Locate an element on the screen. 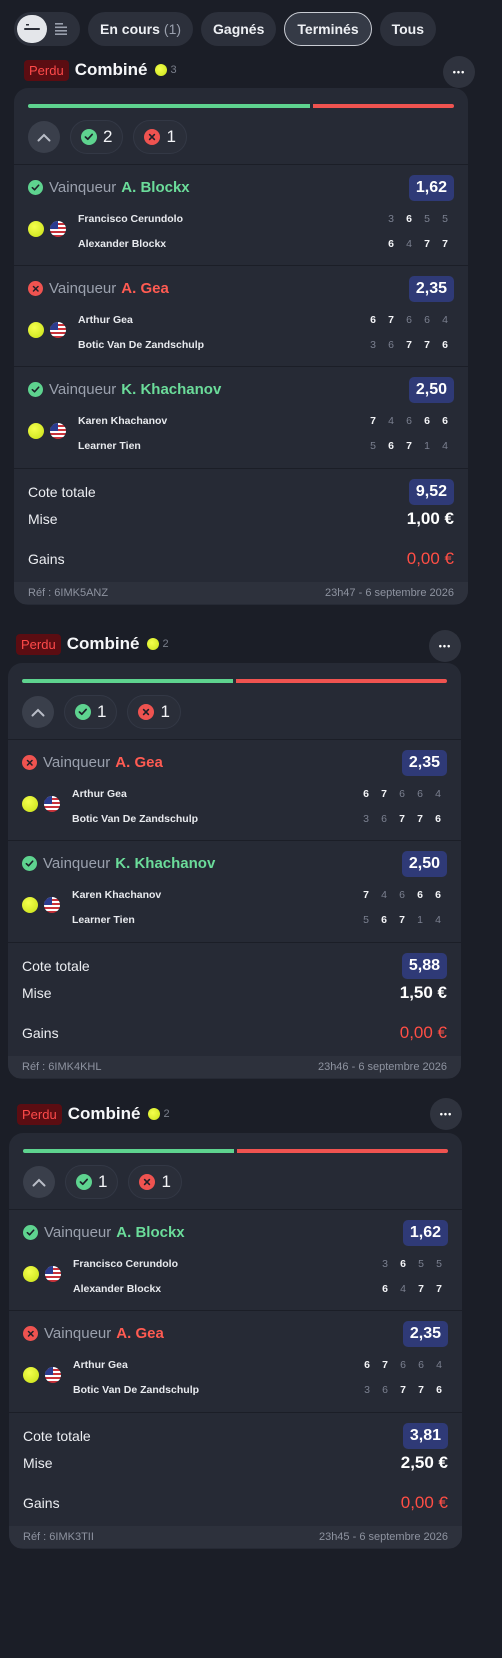  progress-lost is located at coordinates (342, 1151).